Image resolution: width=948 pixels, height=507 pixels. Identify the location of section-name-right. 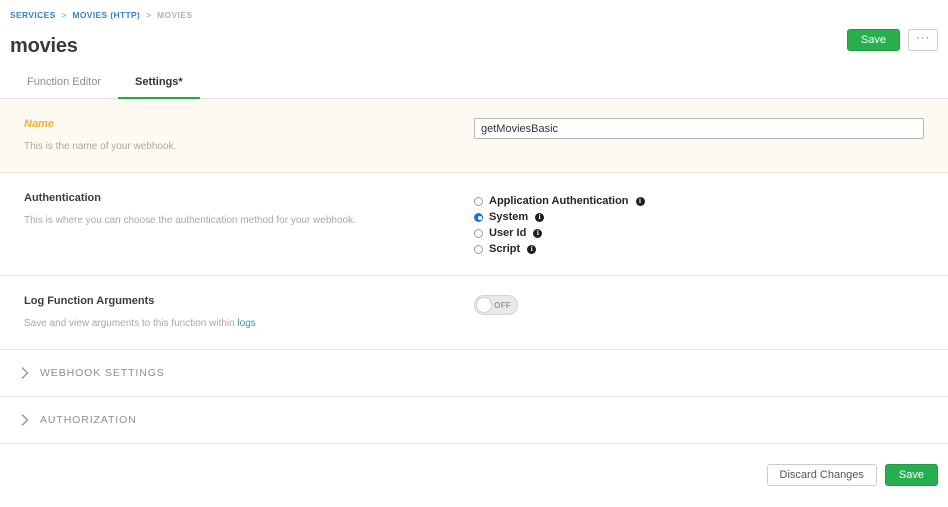
(706, 135).